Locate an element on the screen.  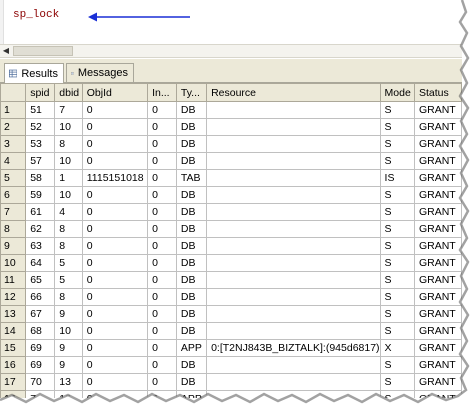
spid-cell: 57 is located at coordinates (40, 161).